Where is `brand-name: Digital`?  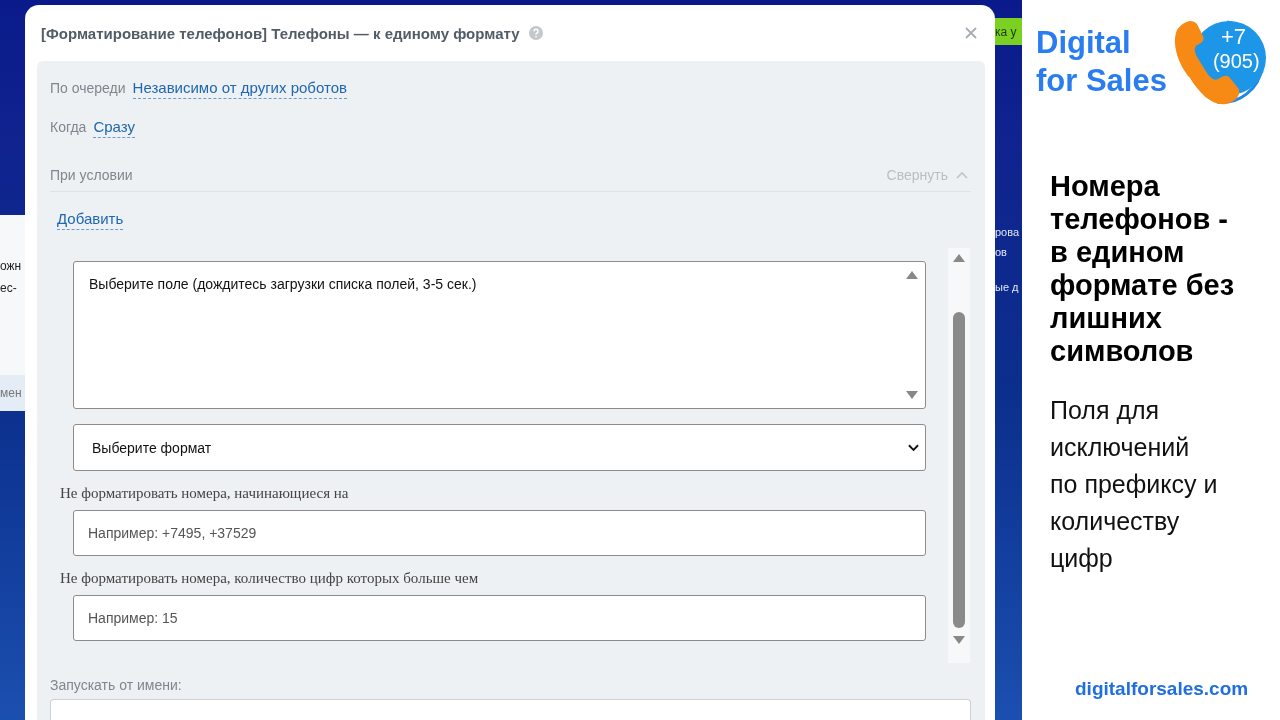 brand-name: Digital is located at coordinates (1084, 43).